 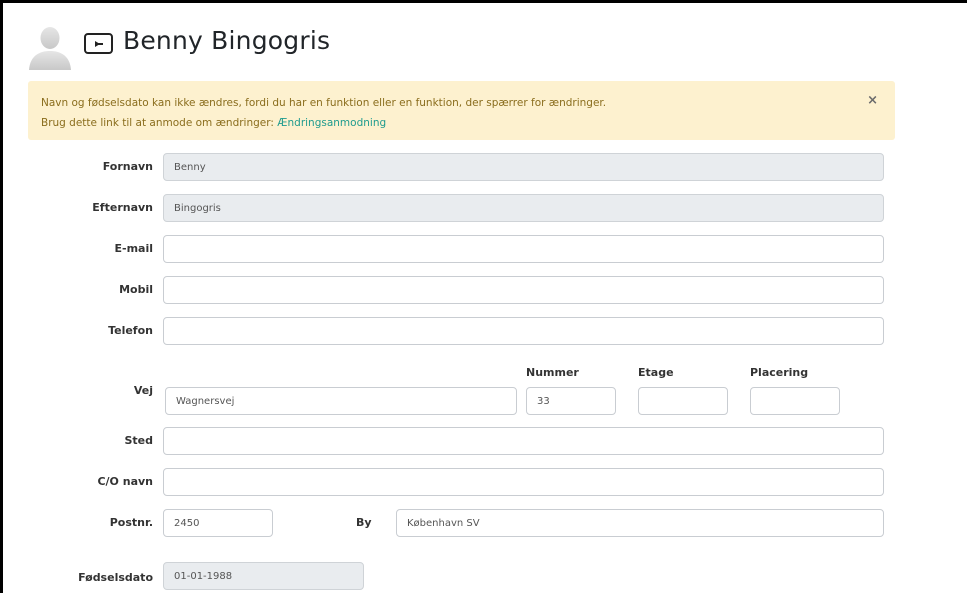 I want to click on fornavn-label: Fornavn, so click(x=127, y=166).